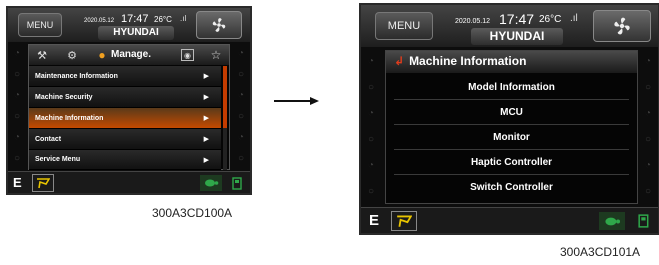 This screenshot has width=659, height=265. What do you see at coordinates (125, 118) in the screenshot?
I see `menu-item-machine-information: Machine Information ▶` at bounding box center [125, 118].